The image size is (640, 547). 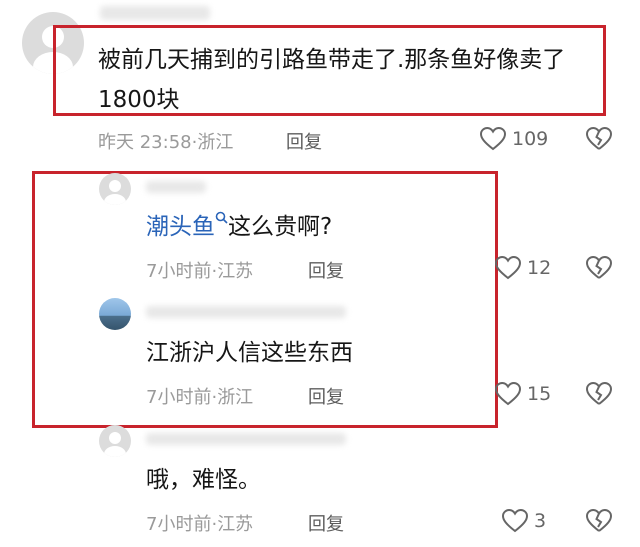 I want to click on reply-text: 潮头鱼 这么贵啊?, so click(x=239, y=227).